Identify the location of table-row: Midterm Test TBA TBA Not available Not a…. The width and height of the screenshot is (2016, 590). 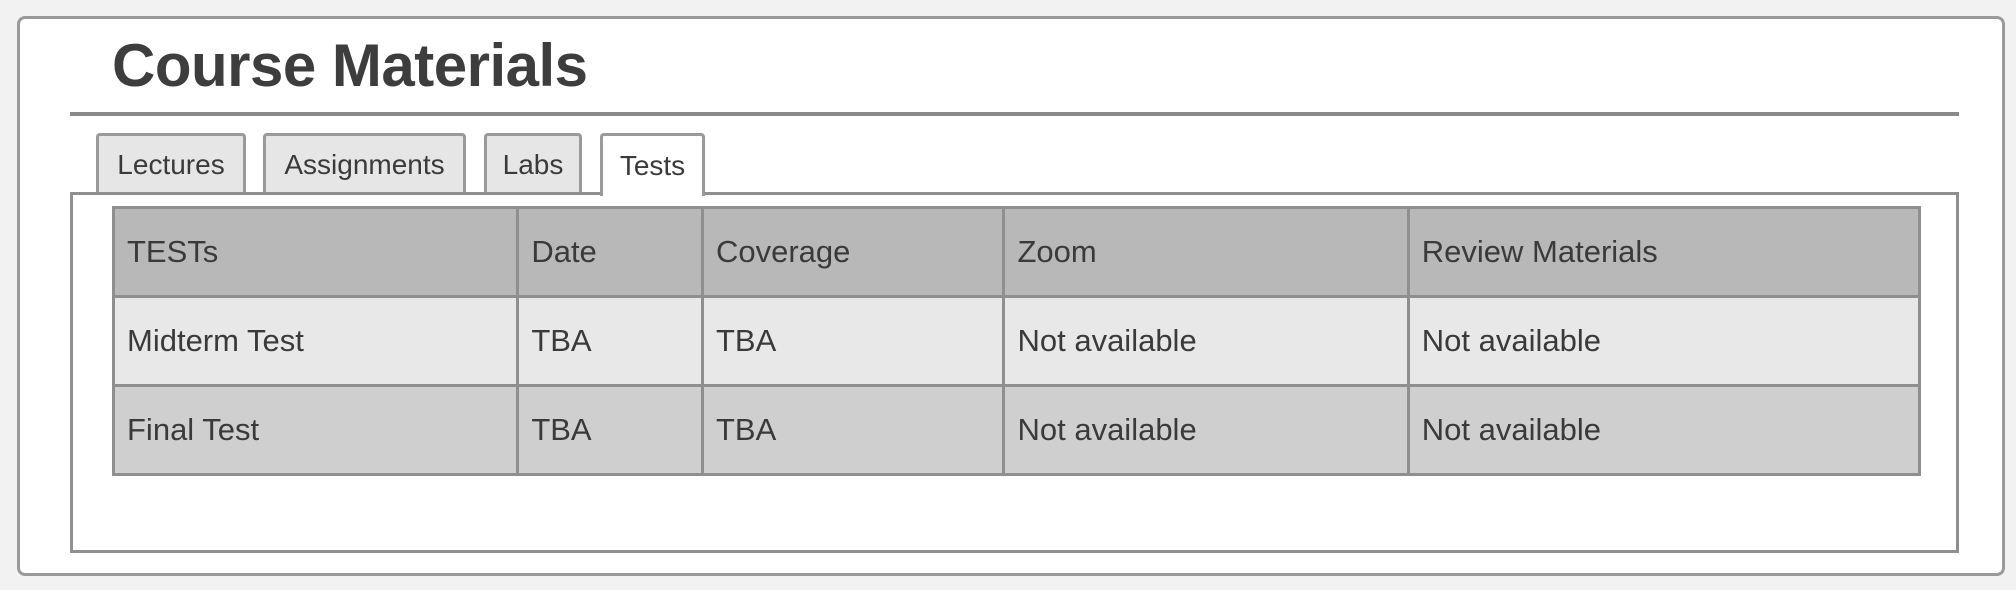
(1016, 341).